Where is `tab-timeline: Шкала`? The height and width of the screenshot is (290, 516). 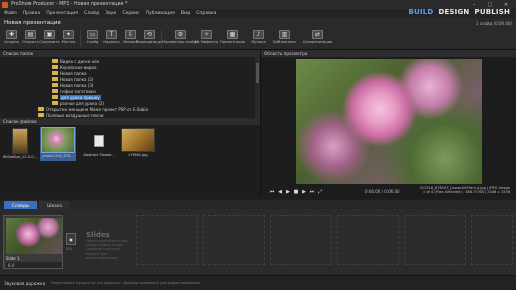 tab-timeline: Шкала is located at coordinates (54, 205).